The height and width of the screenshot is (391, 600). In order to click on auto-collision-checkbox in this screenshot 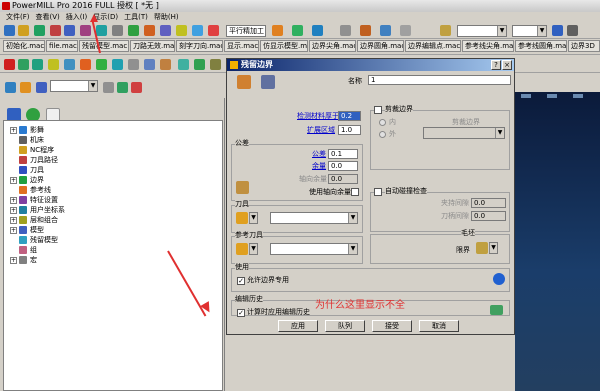, I will do `click(378, 192)`.